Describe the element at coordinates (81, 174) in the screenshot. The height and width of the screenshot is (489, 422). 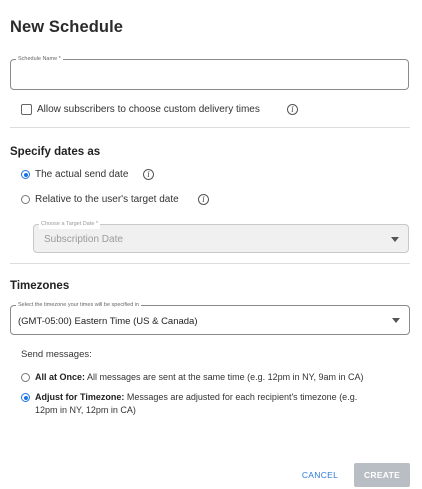
I see `radio-actual-send-date-label: The actual send date` at that location.